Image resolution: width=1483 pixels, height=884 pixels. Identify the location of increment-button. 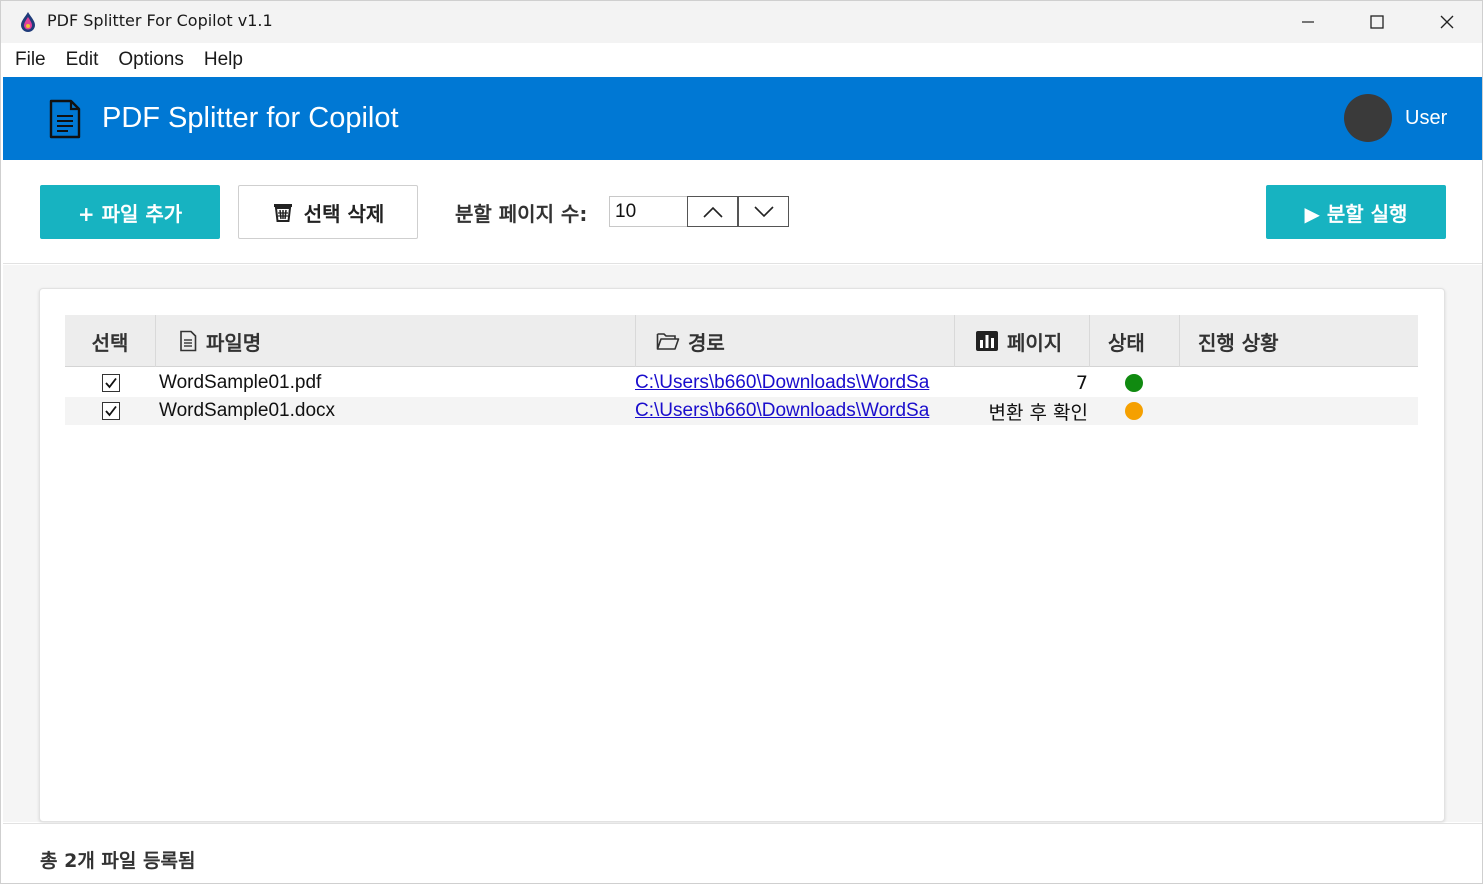
(712, 211).